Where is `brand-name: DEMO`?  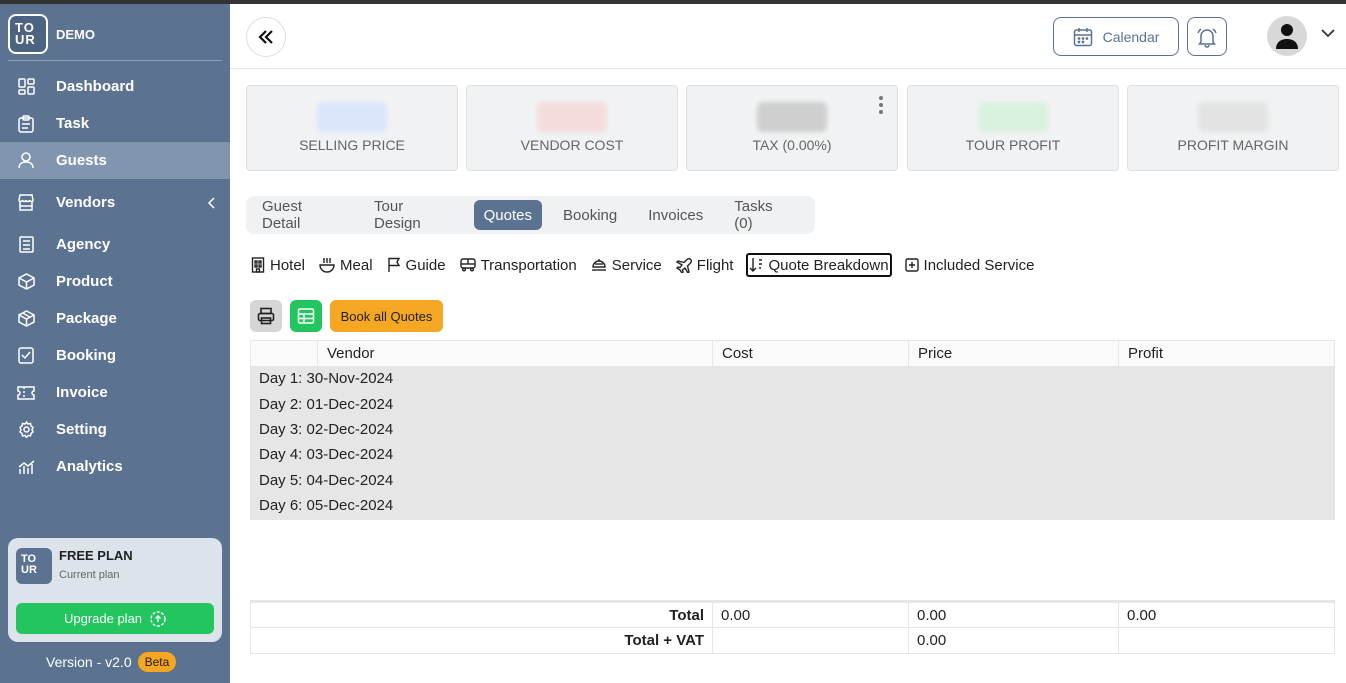 brand-name: DEMO is located at coordinates (75, 34).